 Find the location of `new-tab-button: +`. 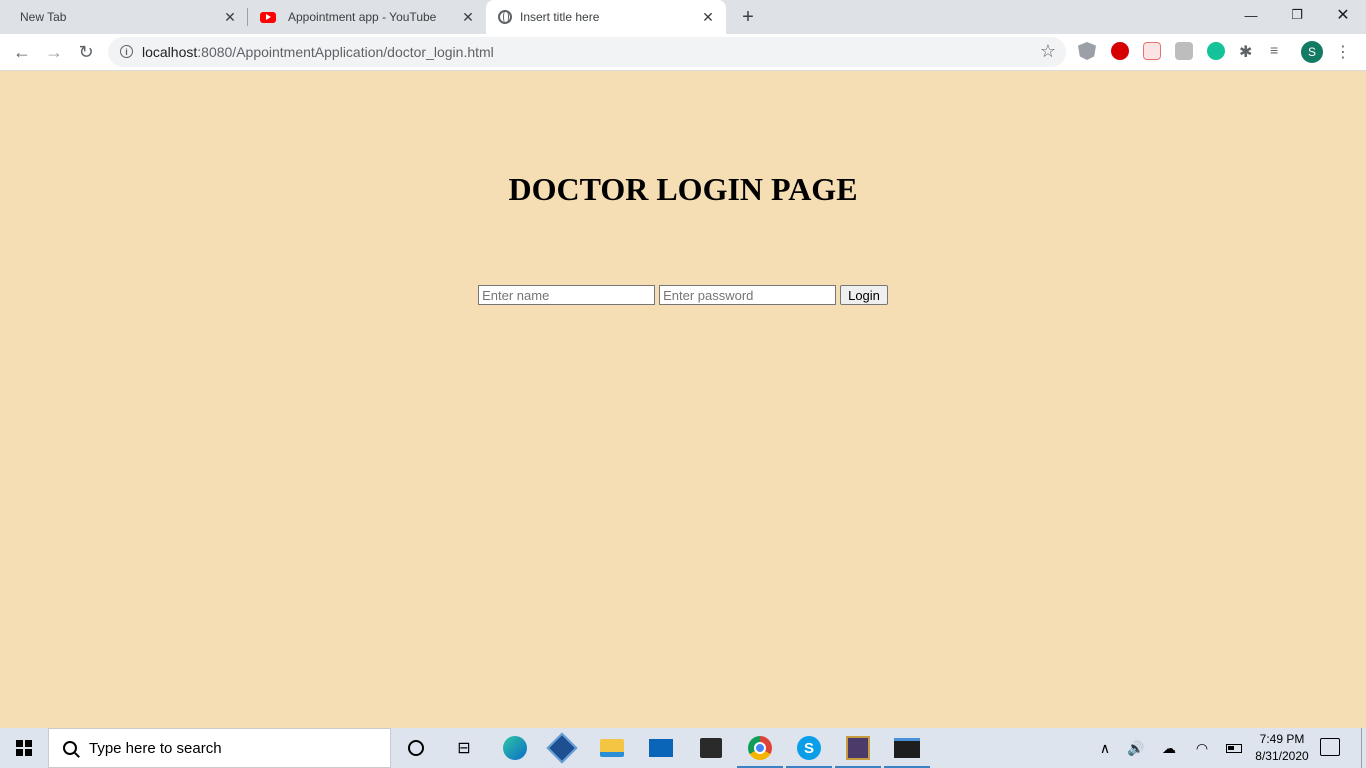

new-tab-button: + is located at coordinates (748, 17).